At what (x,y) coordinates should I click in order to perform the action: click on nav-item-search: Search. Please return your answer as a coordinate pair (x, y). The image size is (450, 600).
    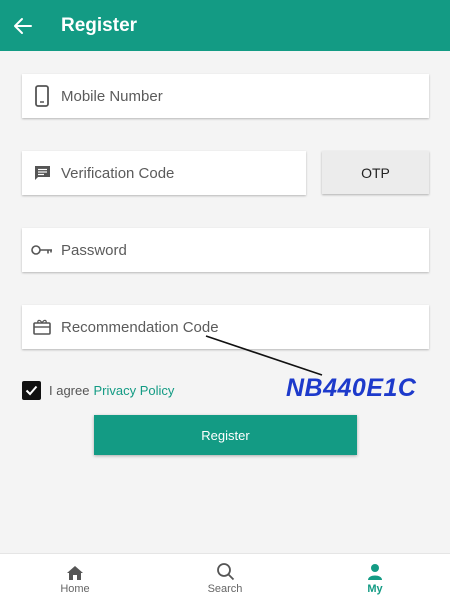
    Looking at the image, I should click on (225, 577).